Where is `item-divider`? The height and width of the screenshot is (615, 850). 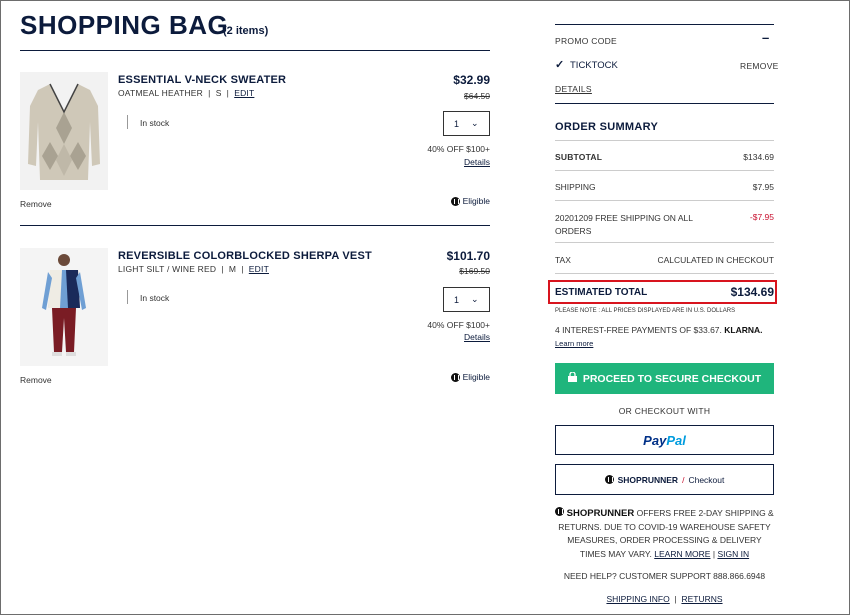 item-divider is located at coordinates (255, 225).